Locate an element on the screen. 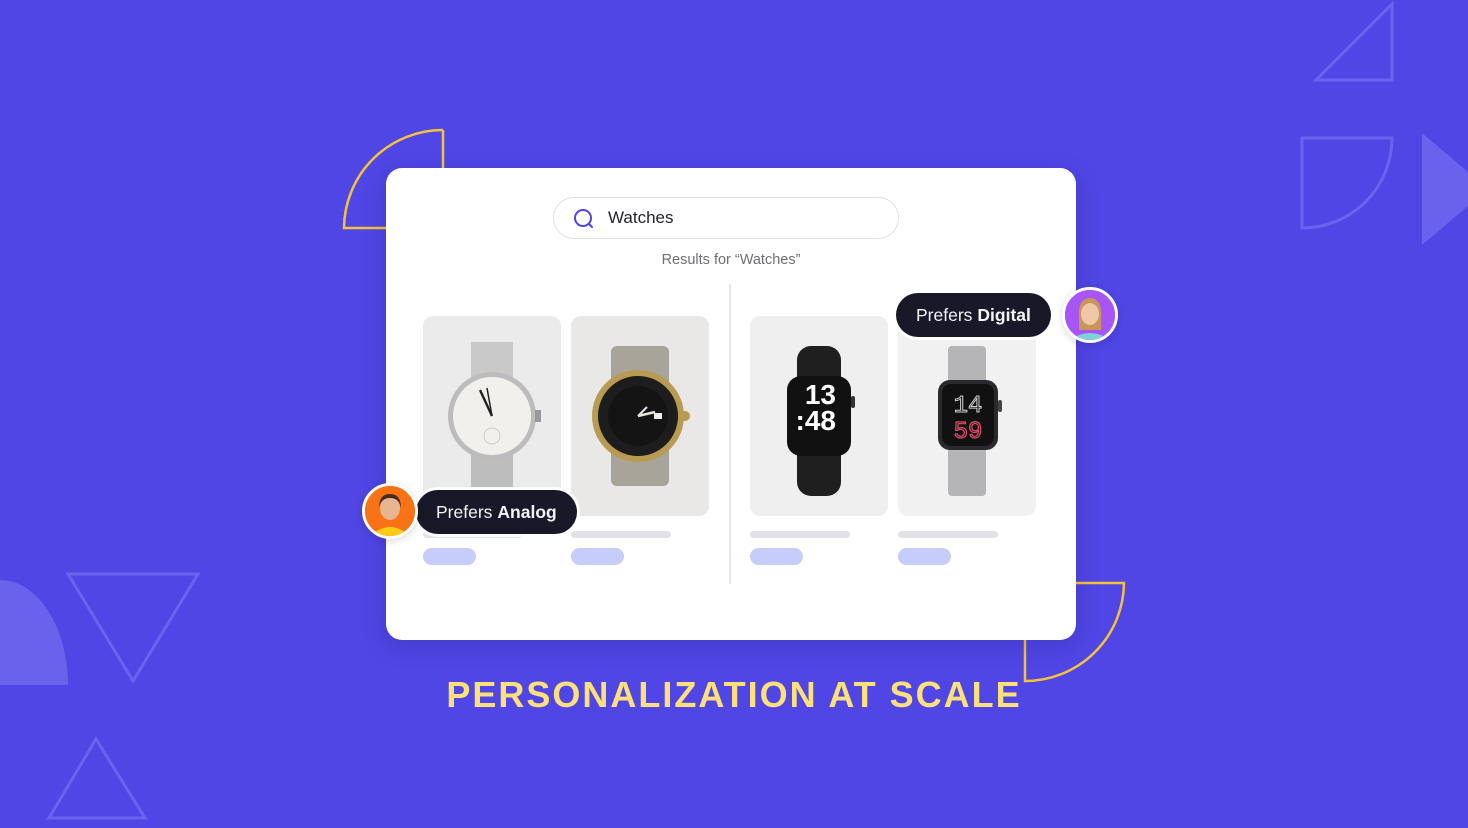 Image resolution: width=1468 pixels, height=828 pixels. product-image-dive-watch is located at coordinates (640, 416).